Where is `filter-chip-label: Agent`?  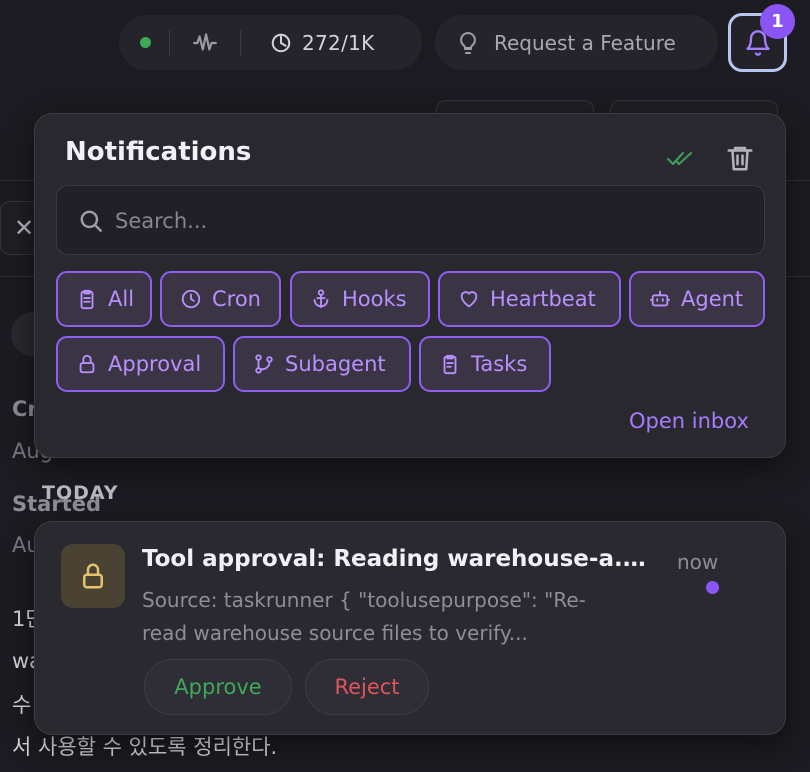
filter-chip-label: Agent is located at coordinates (712, 299).